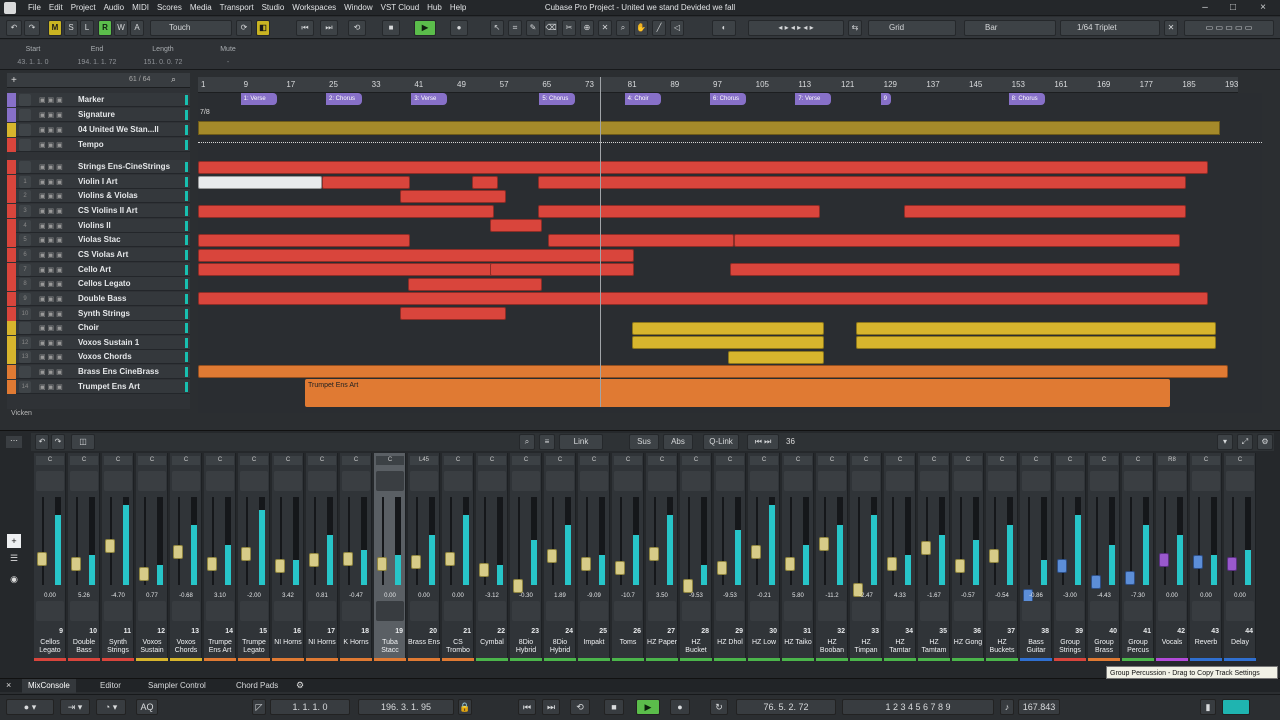  I want to click on volume-value: -0.21, so click(764, 596).